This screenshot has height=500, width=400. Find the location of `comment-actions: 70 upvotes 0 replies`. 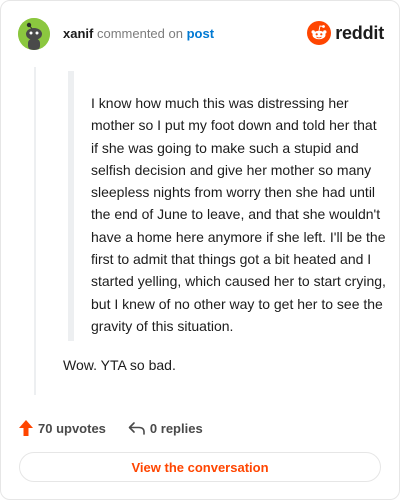

comment-actions: 70 upvotes 0 replies is located at coordinates (110, 428).